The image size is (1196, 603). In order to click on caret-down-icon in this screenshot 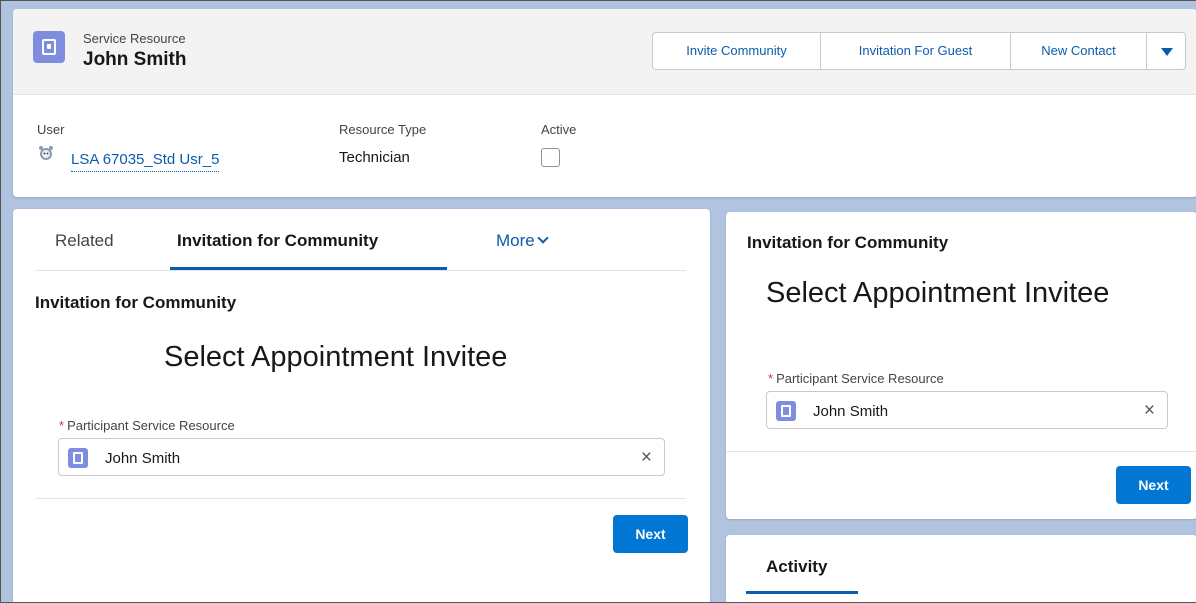, I will do `click(1167, 52)`.